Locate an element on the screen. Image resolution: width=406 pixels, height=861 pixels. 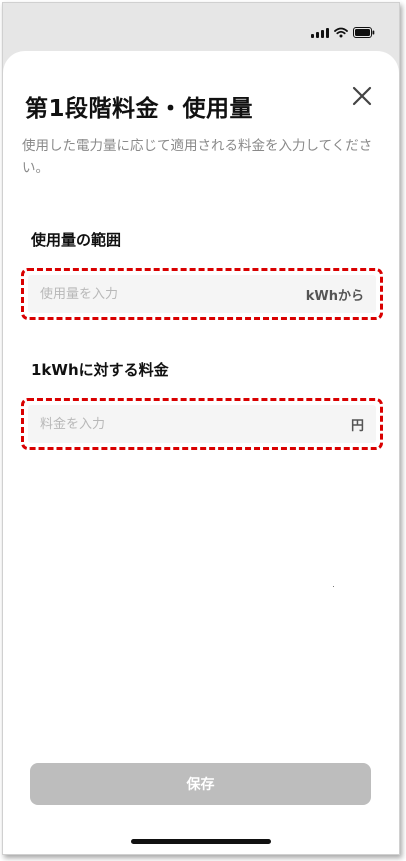
modal-title: 第1段階料金・使用量 is located at coordinates (139, 109).